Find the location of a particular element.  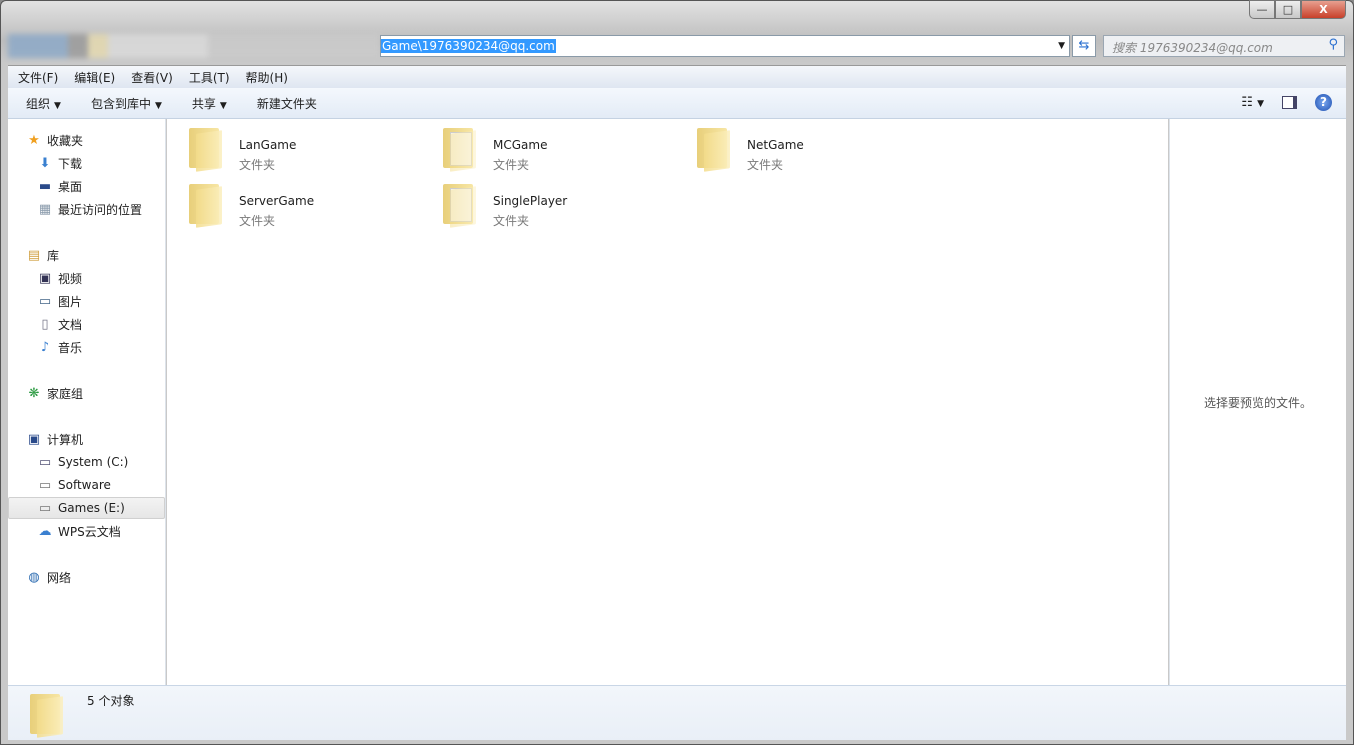

sidebar-libraries: ▤ 库 is located at coordinates (86, 255).